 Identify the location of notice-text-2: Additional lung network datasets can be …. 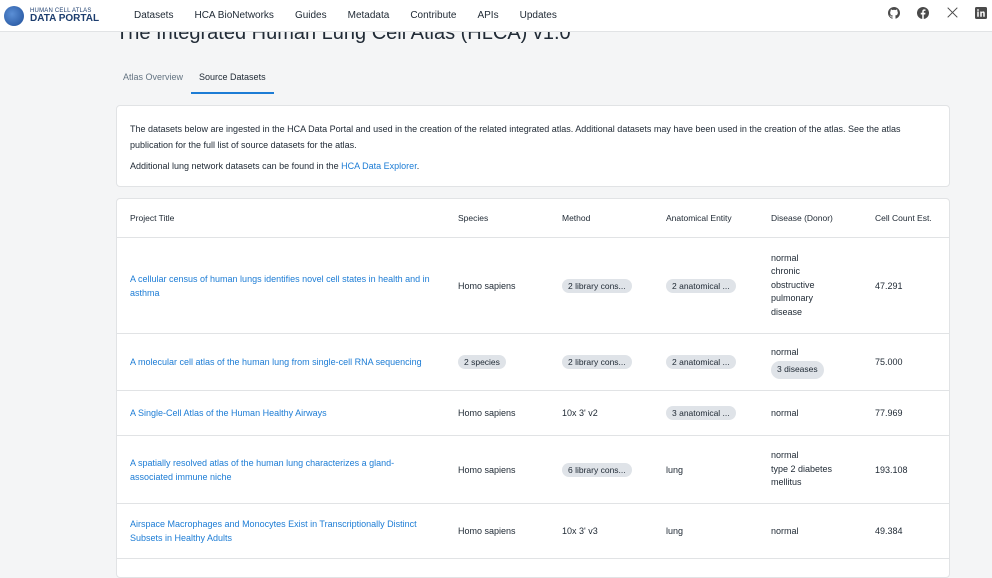
(533, 166).